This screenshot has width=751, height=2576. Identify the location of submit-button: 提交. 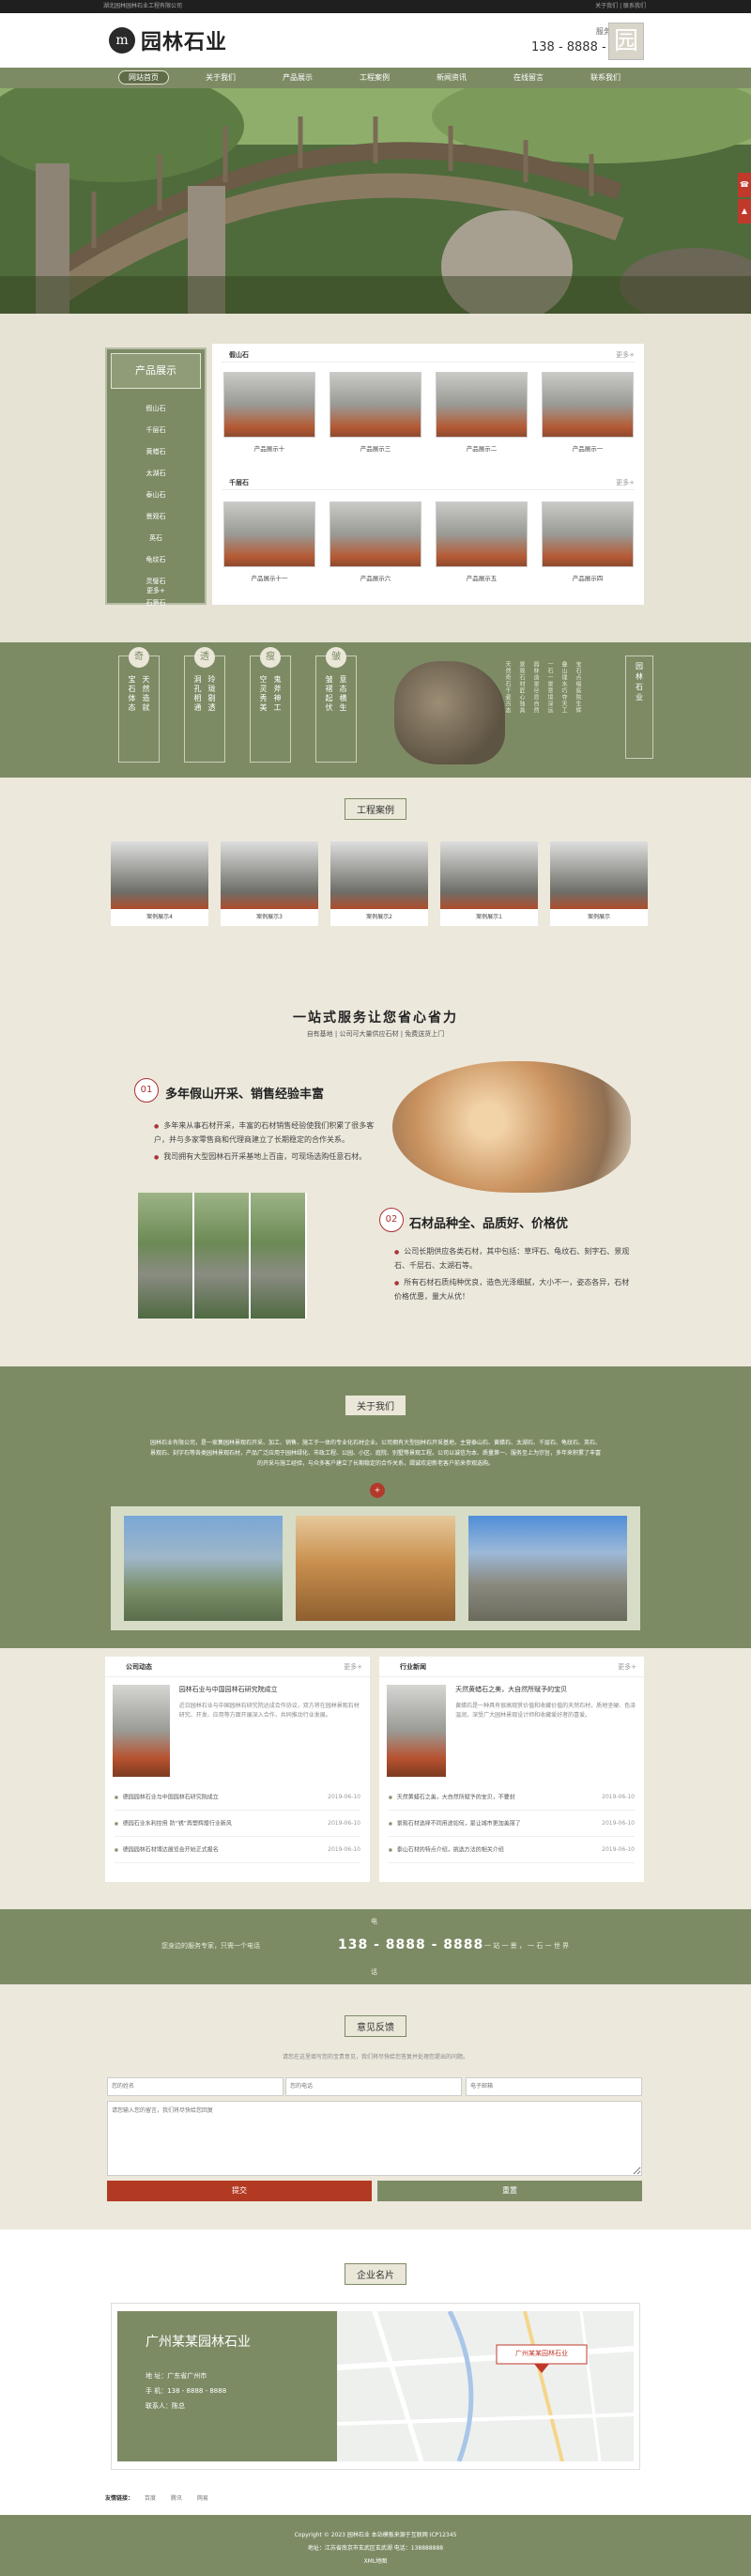
(240, 2191).